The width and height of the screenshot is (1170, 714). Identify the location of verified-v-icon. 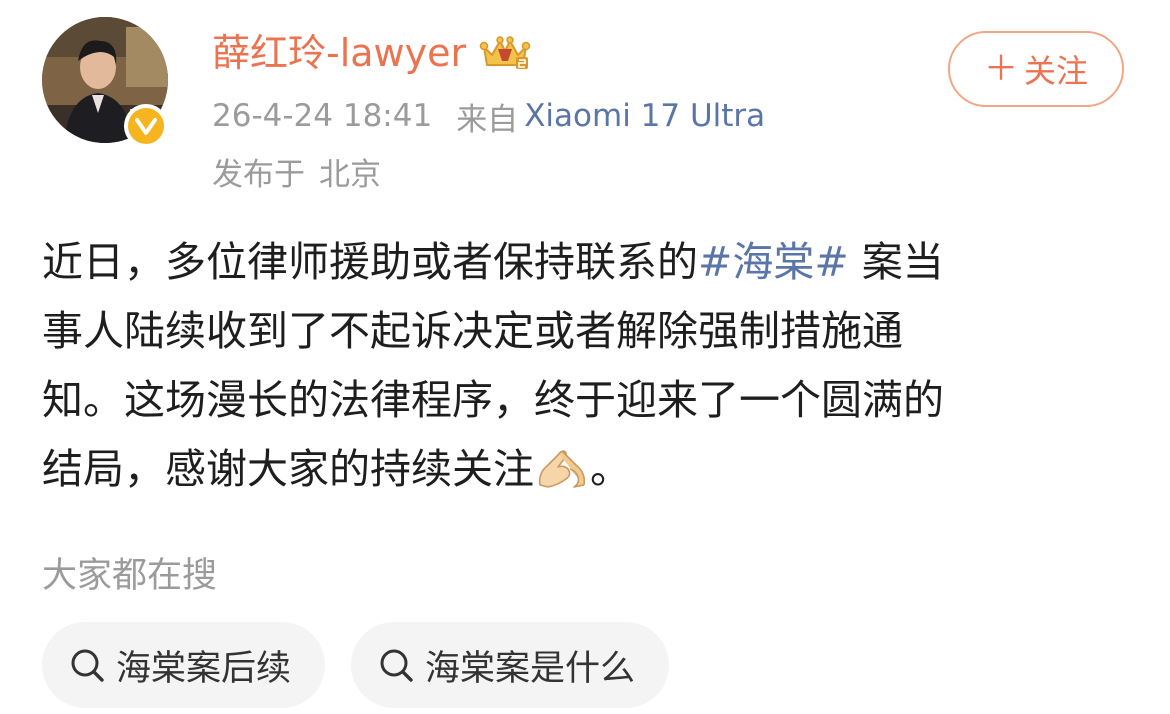
(146, 126).